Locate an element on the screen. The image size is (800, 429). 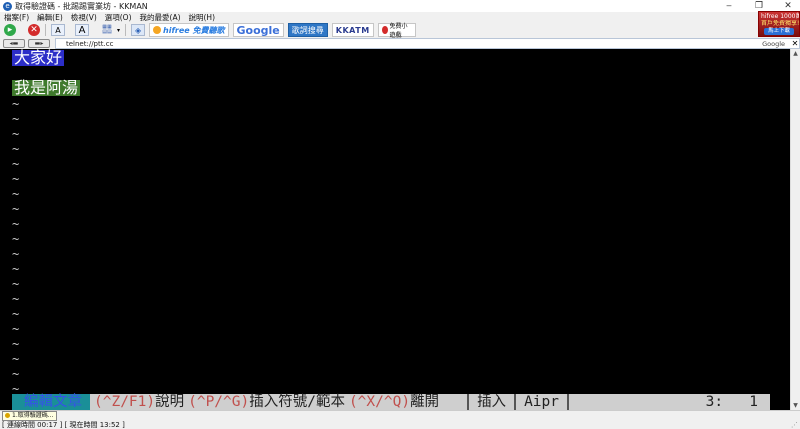
tab-close-button: ✕ is located at coordinates (795, 44).